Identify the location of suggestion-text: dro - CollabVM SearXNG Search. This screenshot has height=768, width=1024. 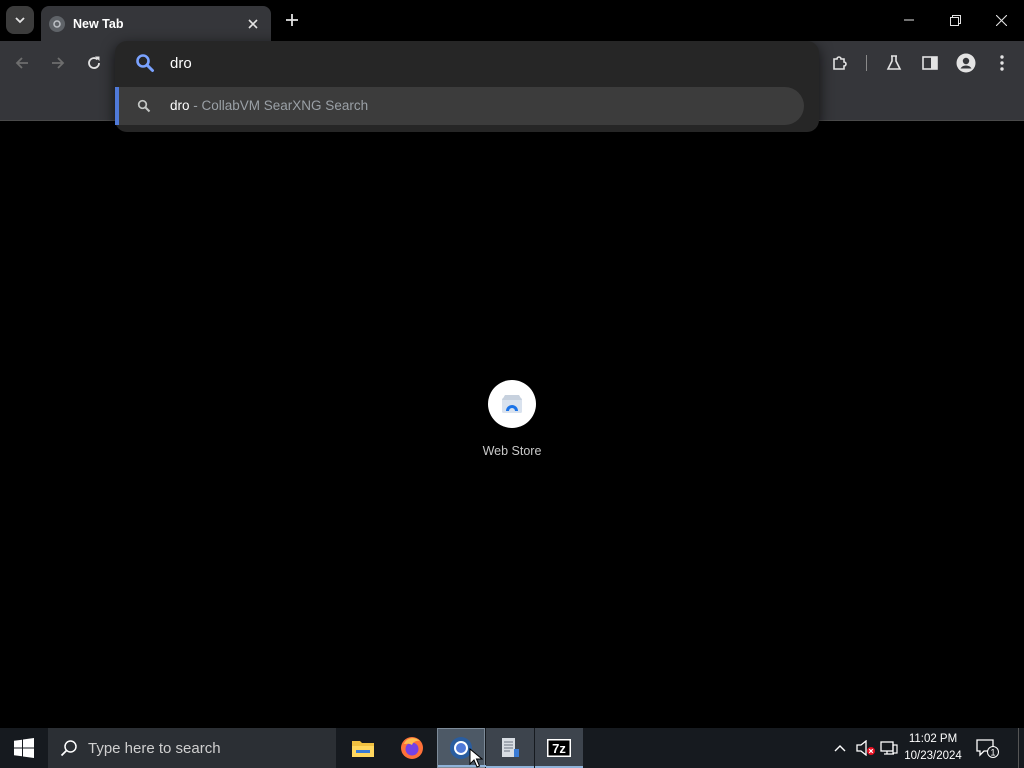
(269, 105).